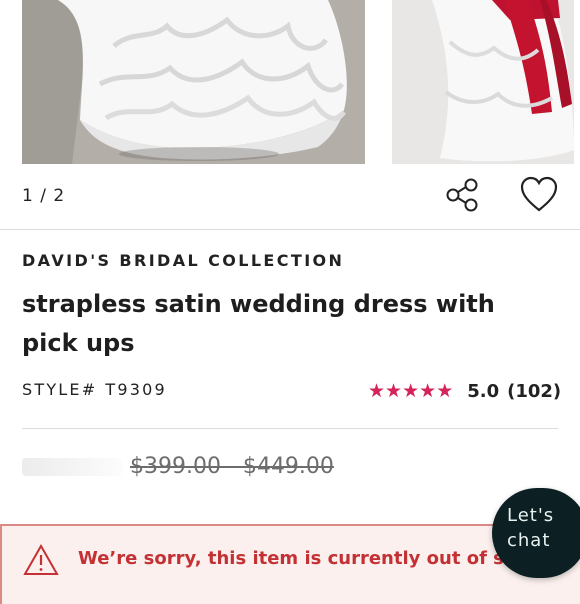  Describe the element at coordinates (463, 195) in the screenshot. I see `share-icon` at that location.